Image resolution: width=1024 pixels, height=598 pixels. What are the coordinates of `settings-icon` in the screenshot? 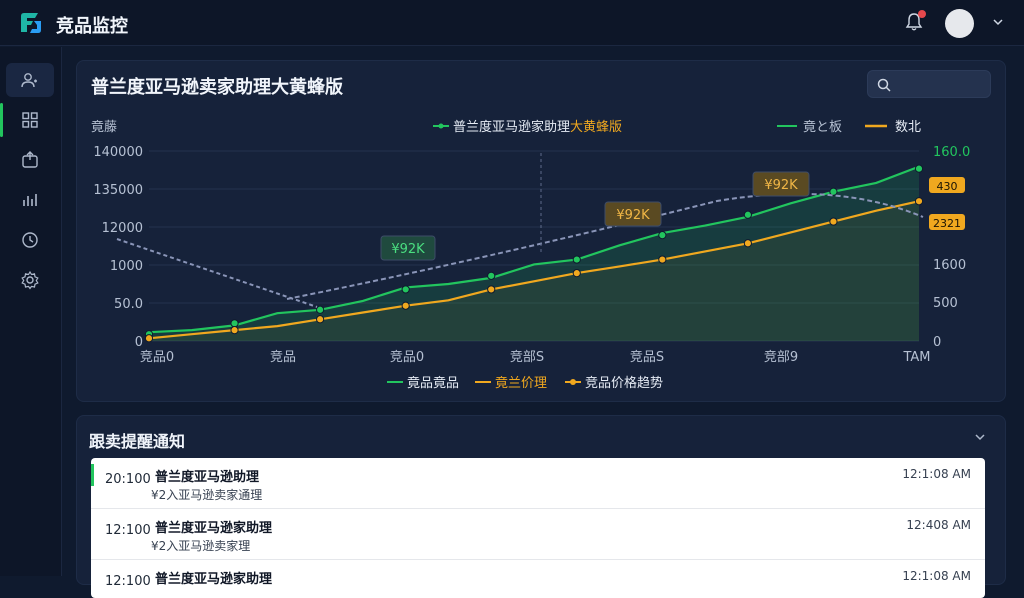 It's located at (30, 280).